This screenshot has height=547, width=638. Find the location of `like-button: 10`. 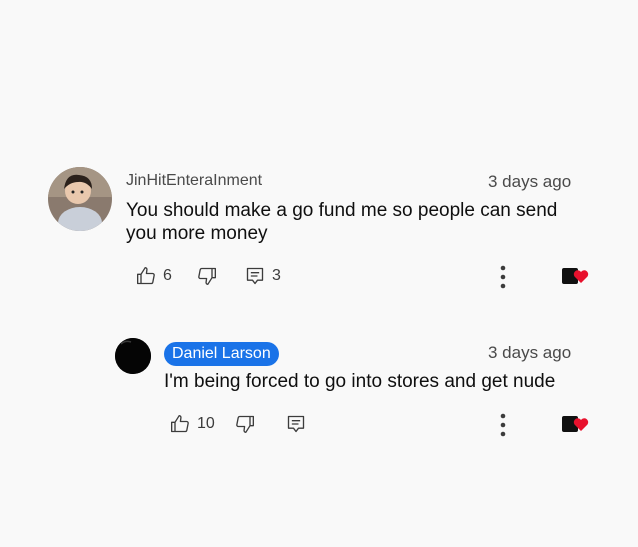

like-button: 10 is located at coordinates (192, 424).